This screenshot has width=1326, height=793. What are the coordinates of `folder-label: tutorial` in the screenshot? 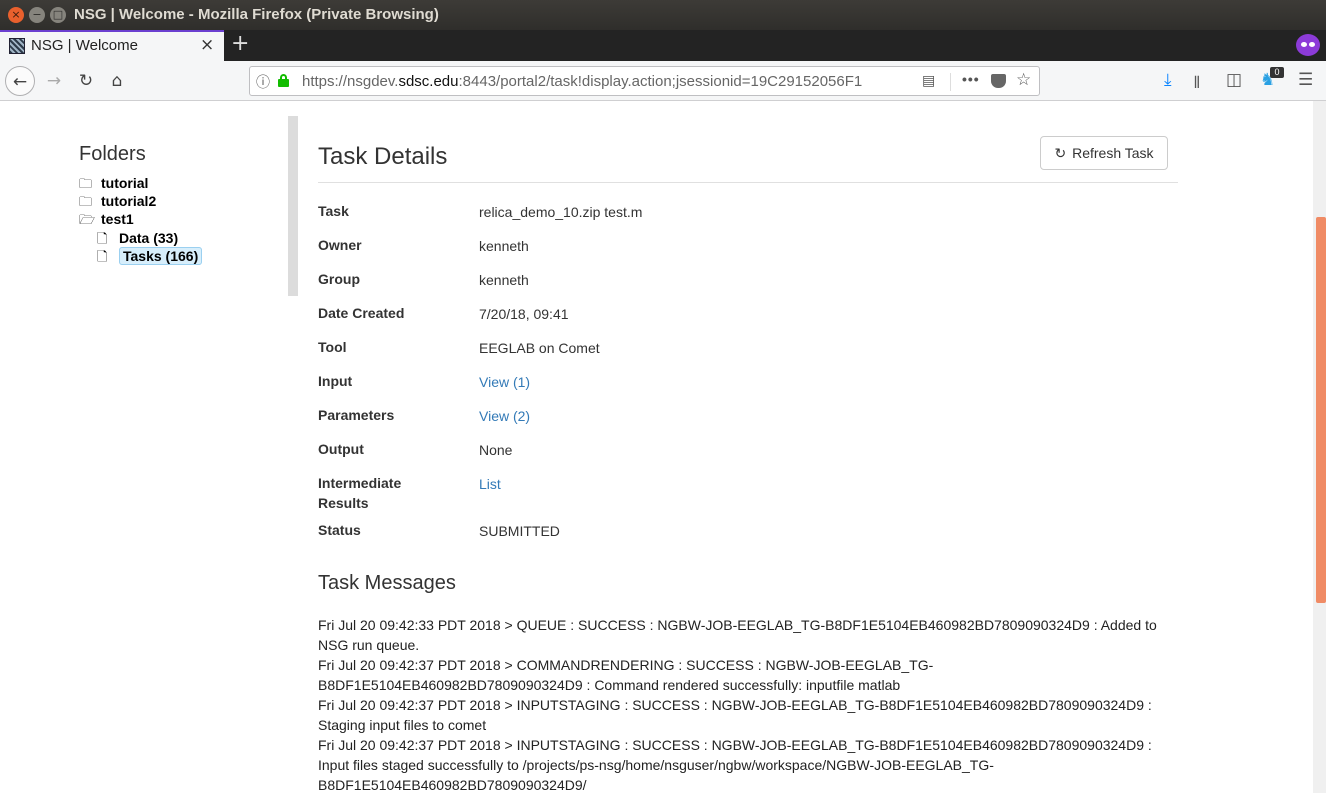 It's located at (125, 183).